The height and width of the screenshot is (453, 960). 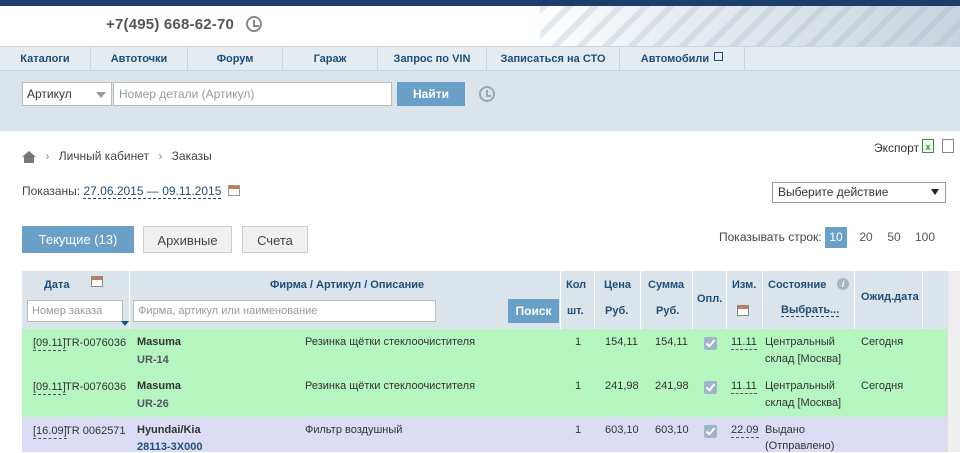 What do you see at coordinates (836, 237) in the screenshot?
I see `rows-option-10: 10` at bounding box center [836, 237].